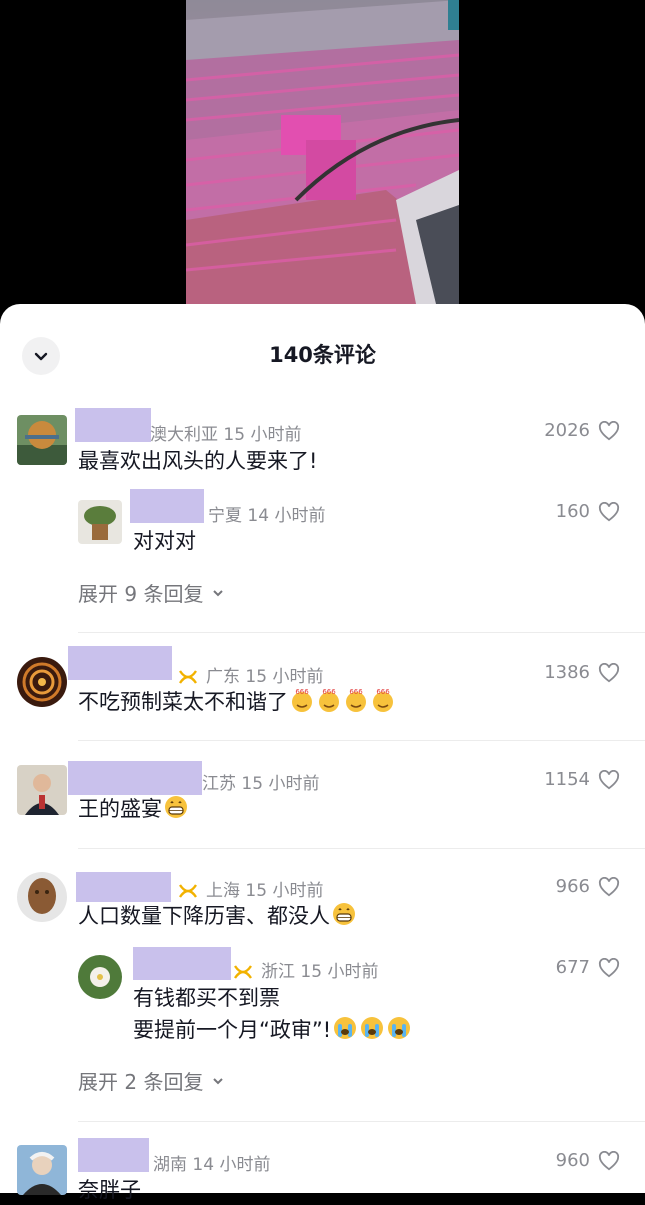 This screenshot has height=1205, width=645. Describe the element at coordinates (572, 967) in the screenshot. I see `like-count: 677` at that location.